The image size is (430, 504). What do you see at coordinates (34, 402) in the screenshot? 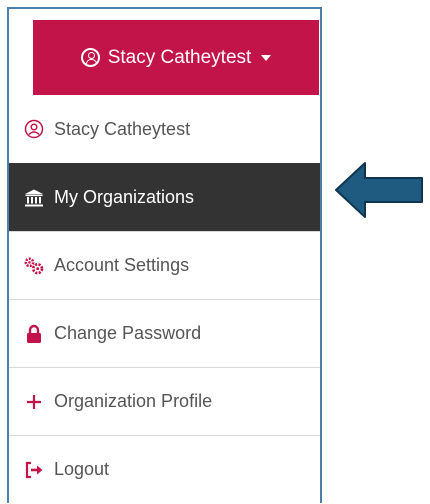
I see `plus-icon` at bounding box center [34, 402].